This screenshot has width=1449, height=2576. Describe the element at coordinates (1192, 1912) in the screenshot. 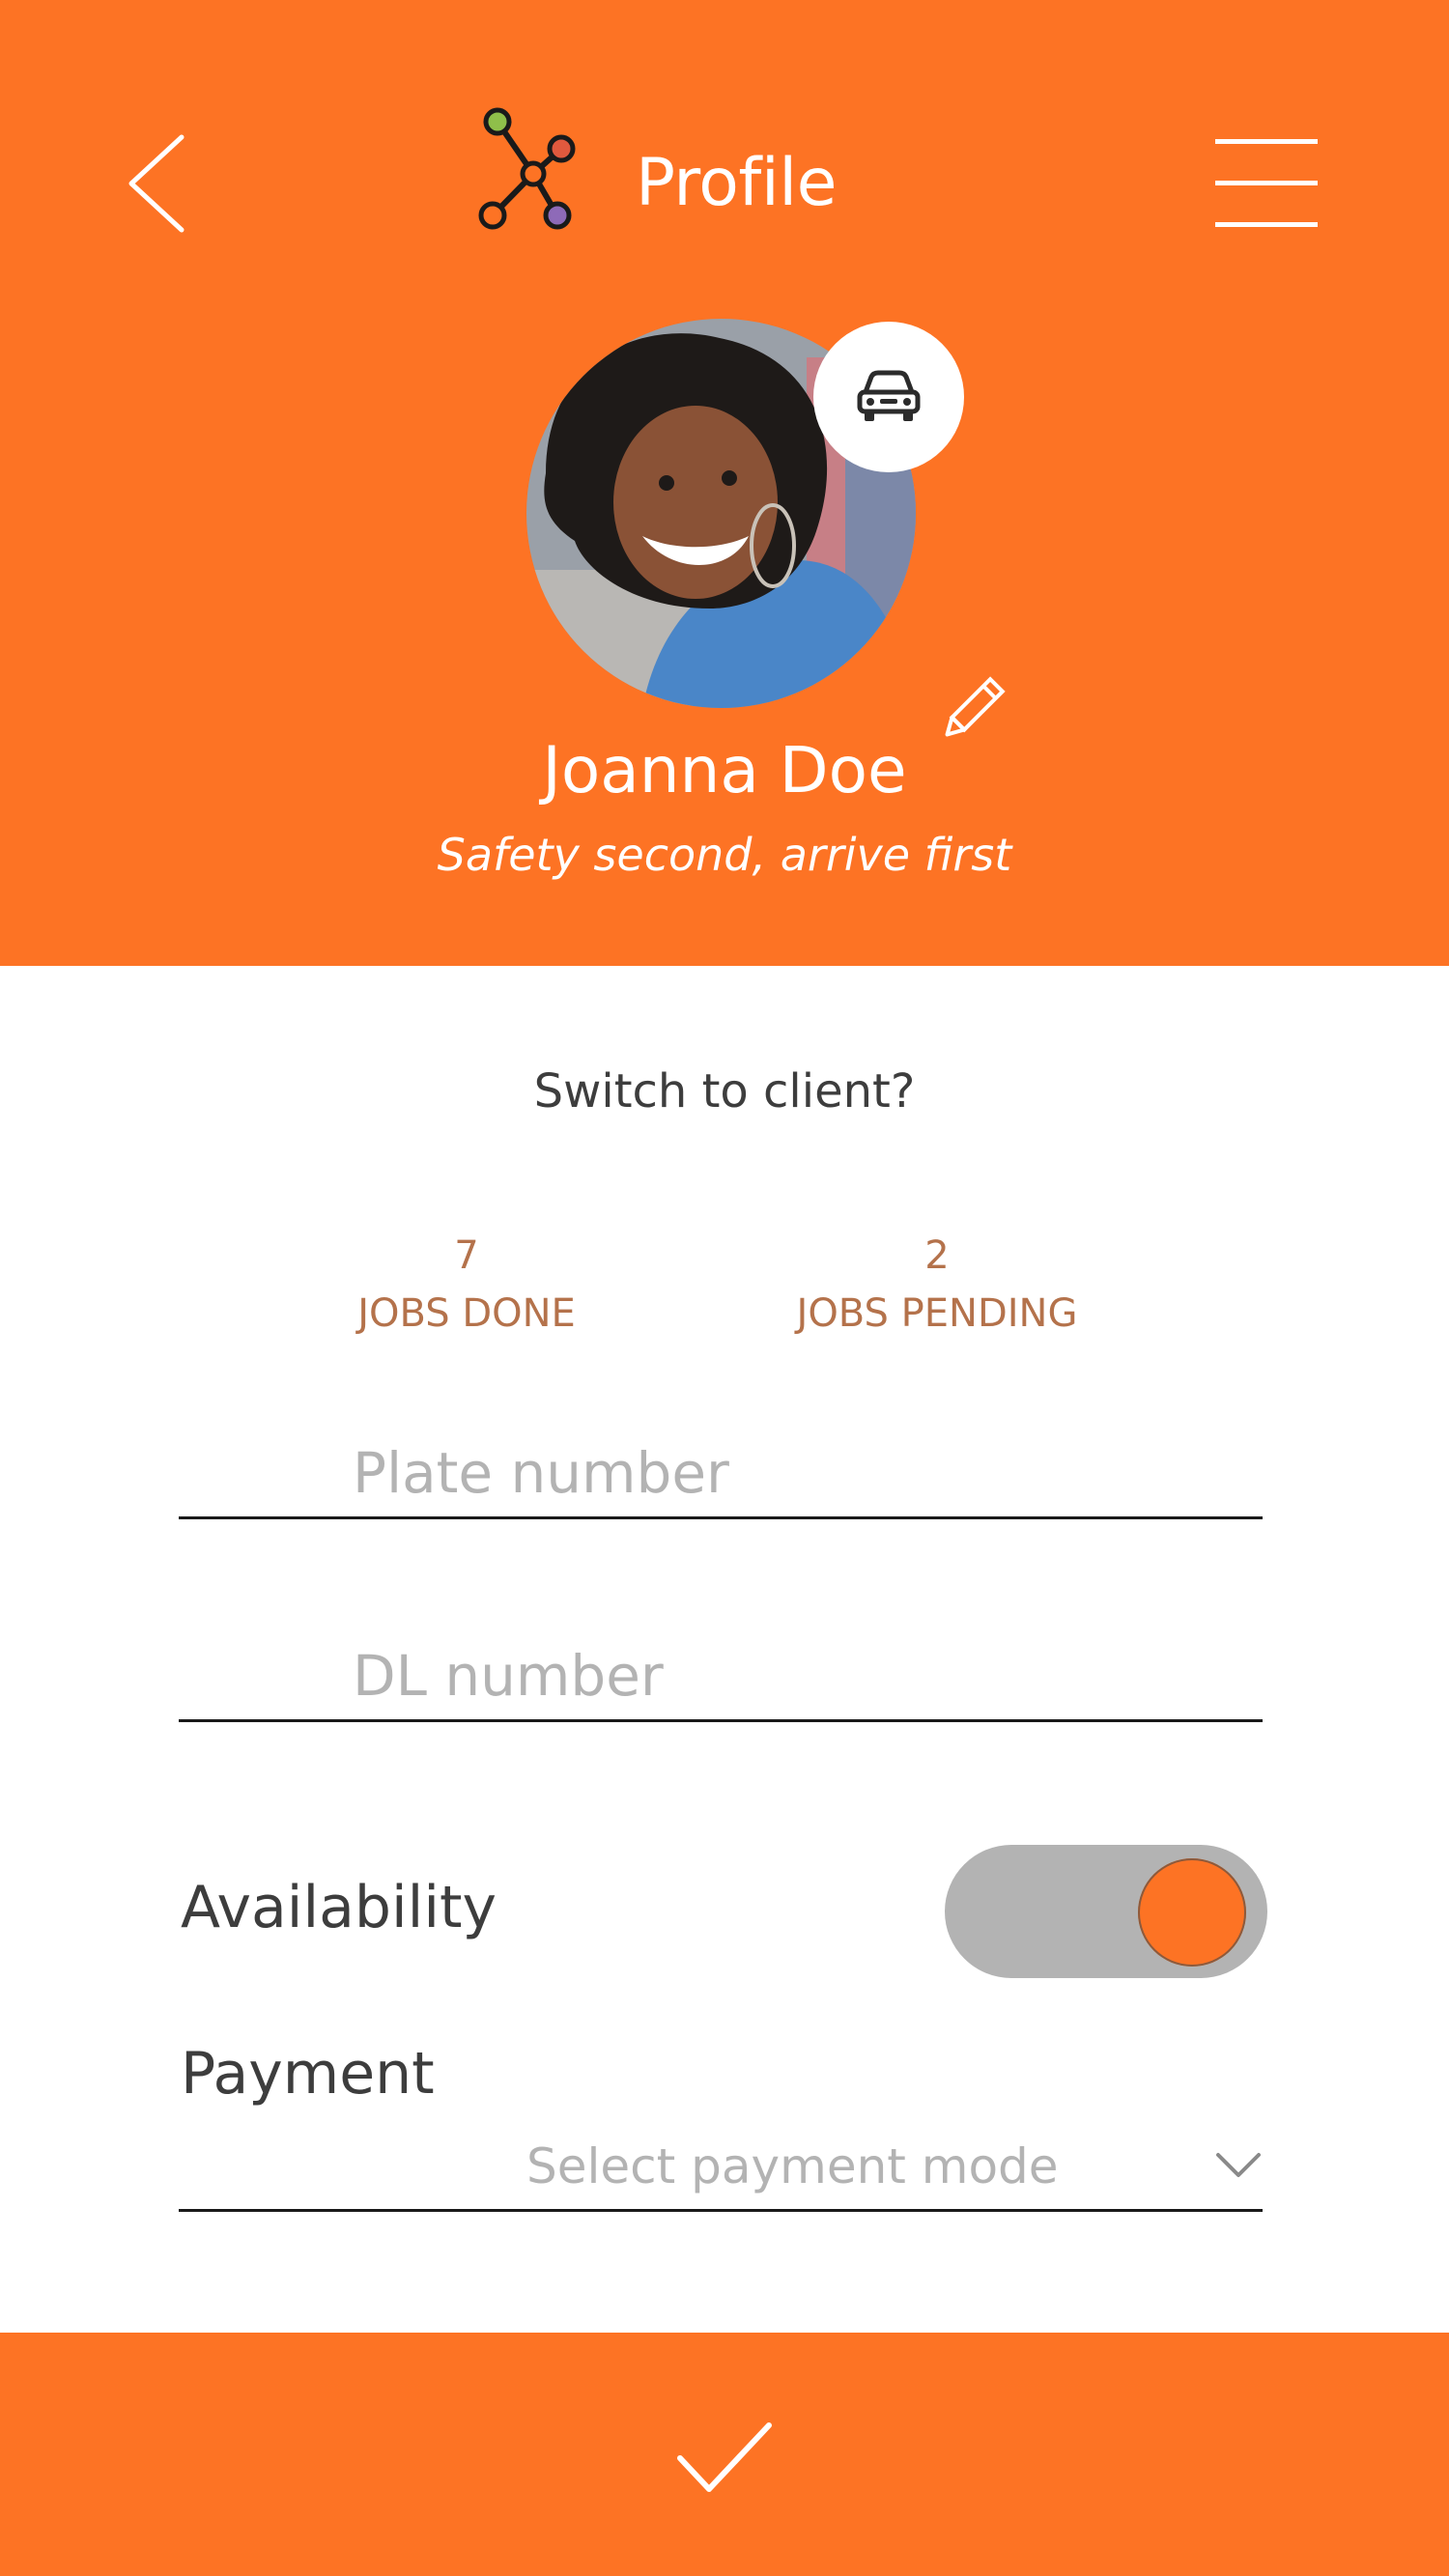

I see `toggle-knob` at that location.